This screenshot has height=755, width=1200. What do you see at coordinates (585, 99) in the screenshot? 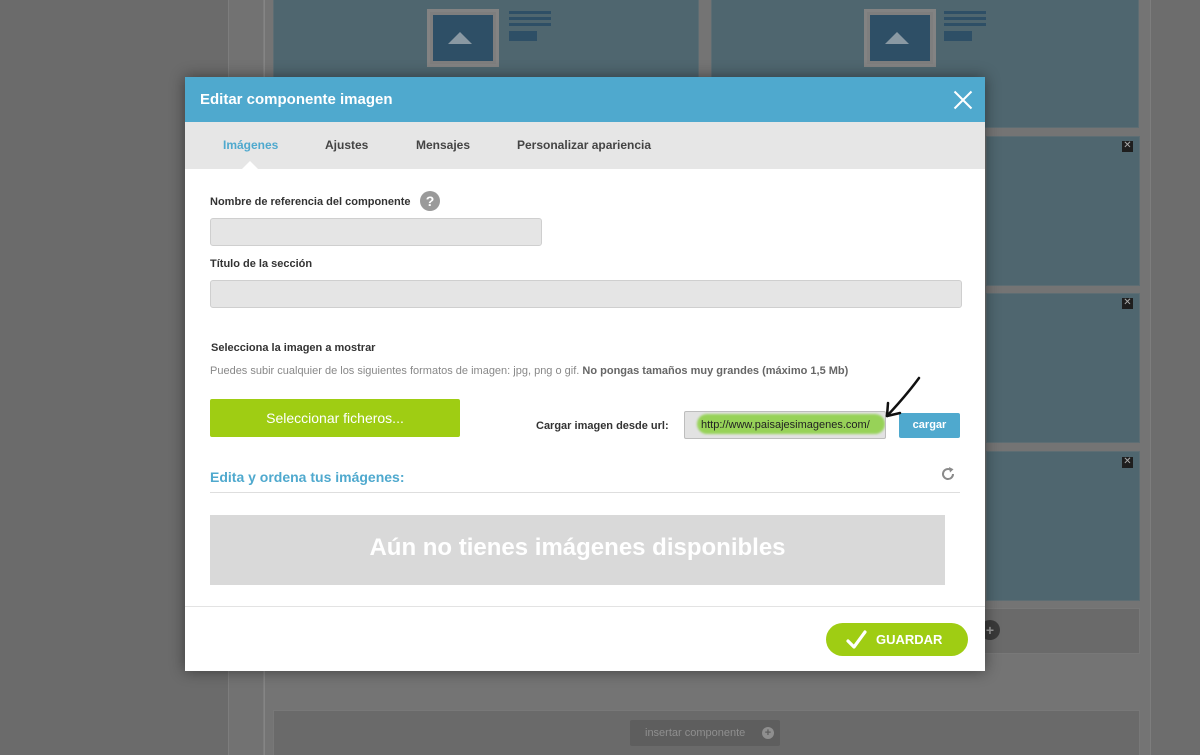
I see `modal-header: Editar componente imagen` at bounding box center [585, 99].